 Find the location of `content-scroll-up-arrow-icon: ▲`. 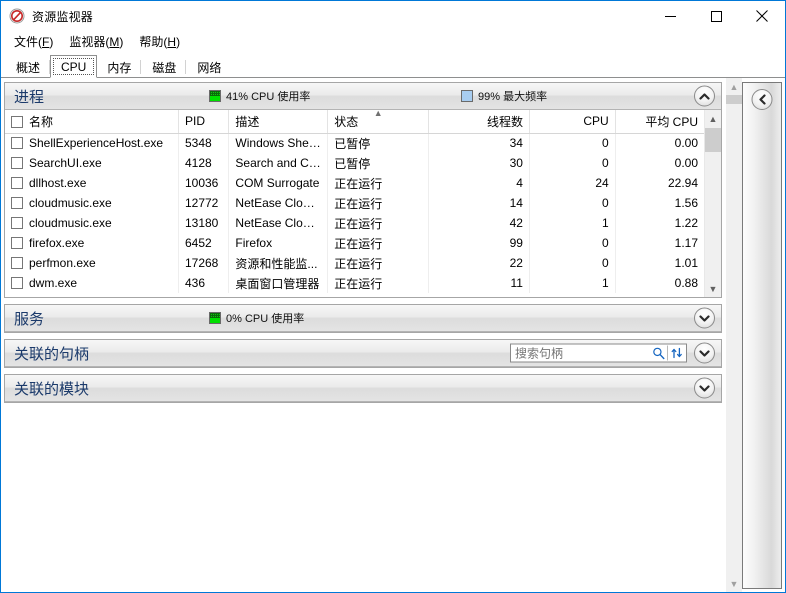

content-scroll-up-arrow-icon: ▲ is located at coordinates (734, 86).